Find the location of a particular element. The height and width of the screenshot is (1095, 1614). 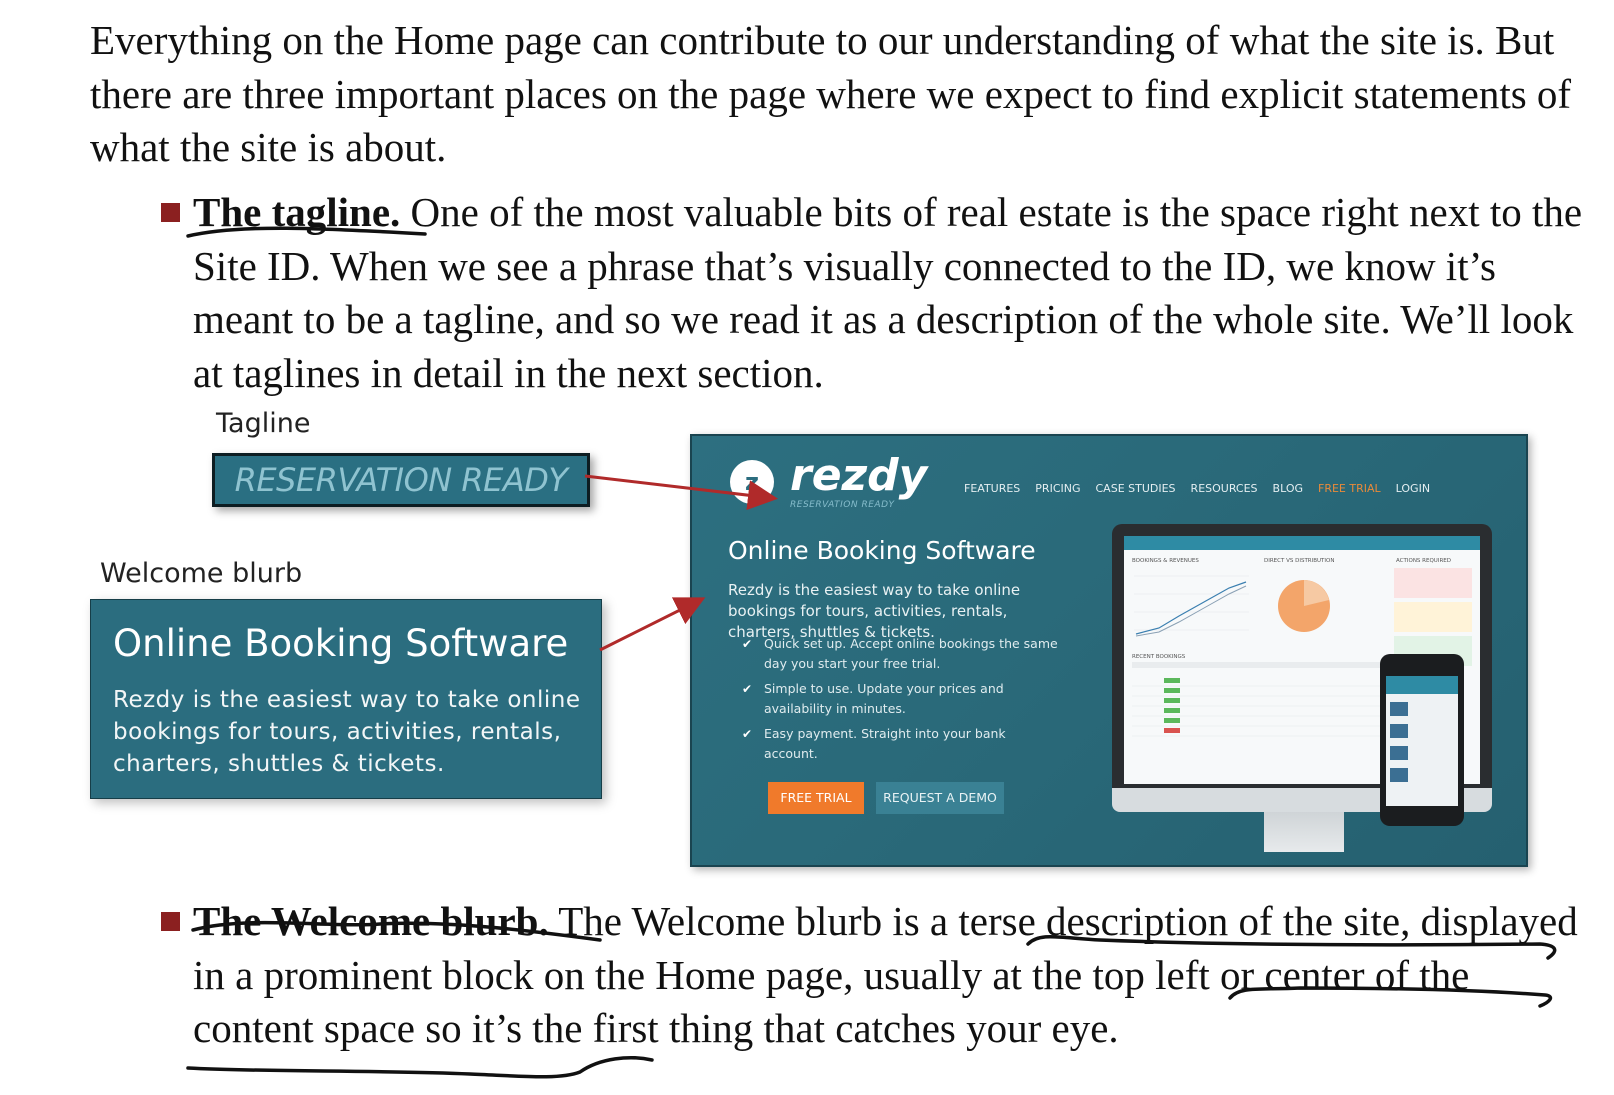

welcome-blurb-arrow is located at coordinates (652, 624).